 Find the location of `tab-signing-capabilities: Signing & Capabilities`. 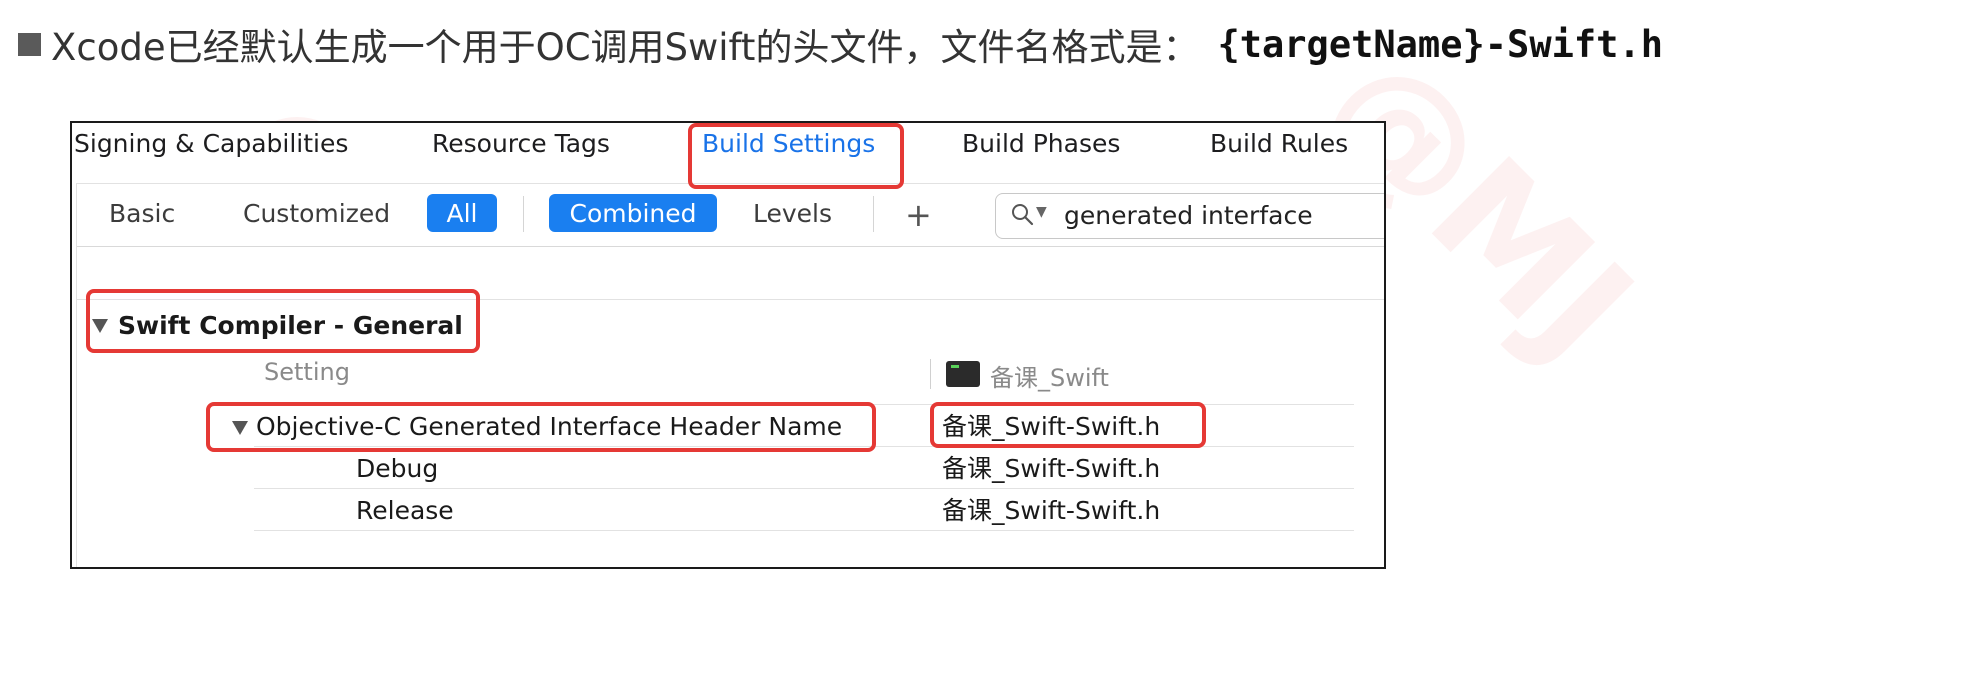

tab-signing-capabilities: Signing & Capabilities is located at coordinates (211, 143).